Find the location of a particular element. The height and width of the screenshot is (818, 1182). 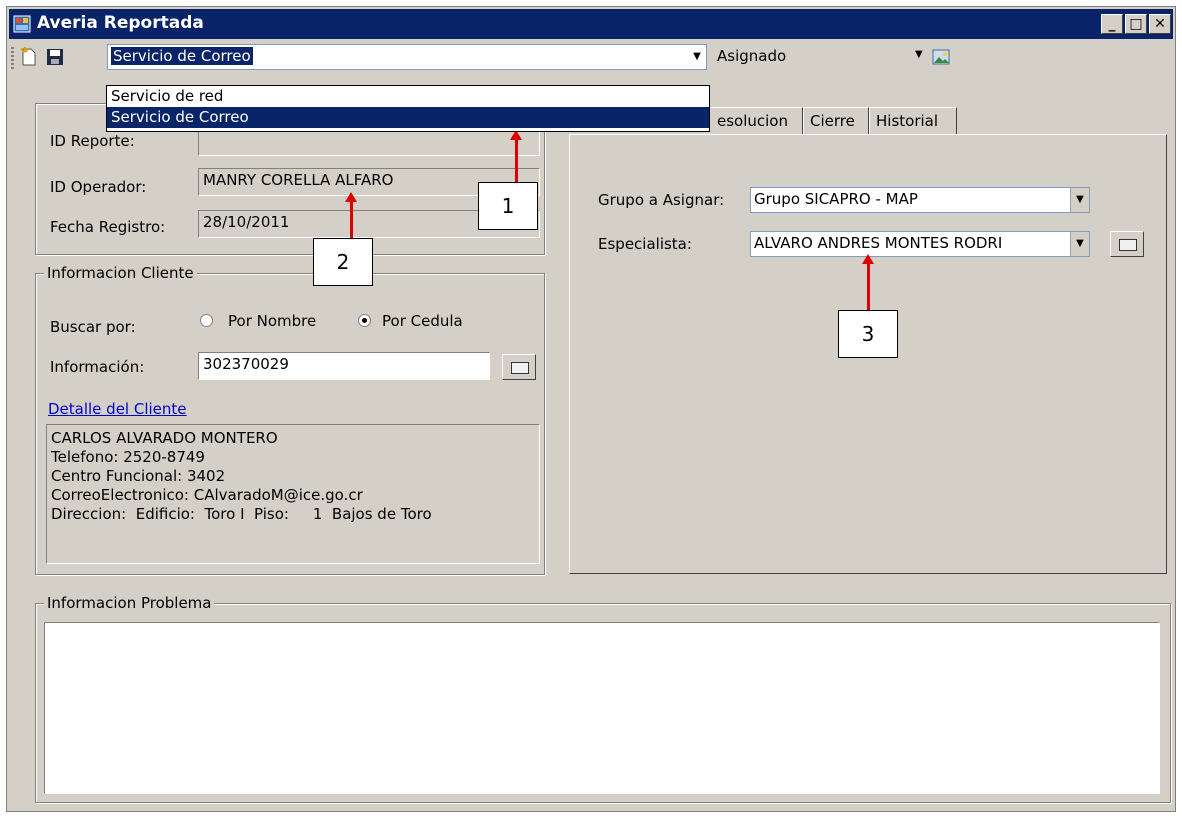

informacion-label: Información: is located at coordinates (97, 367).